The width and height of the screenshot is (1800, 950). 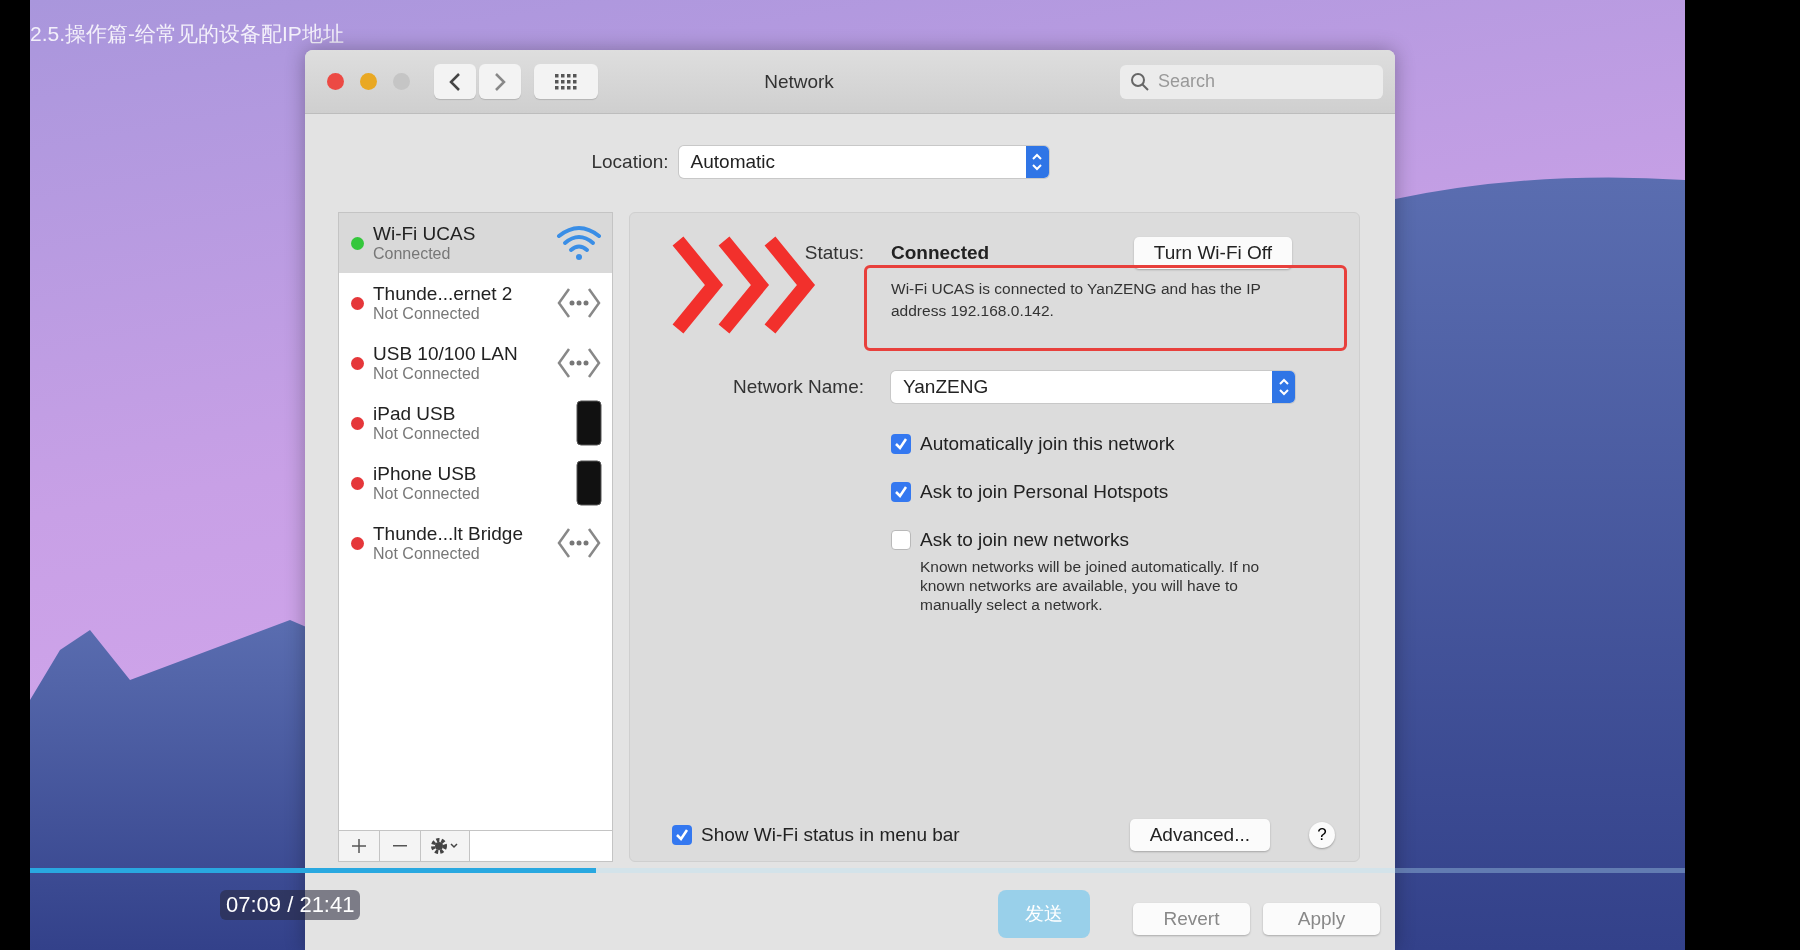 I want to click on add-button, so click(x=359, y=846).